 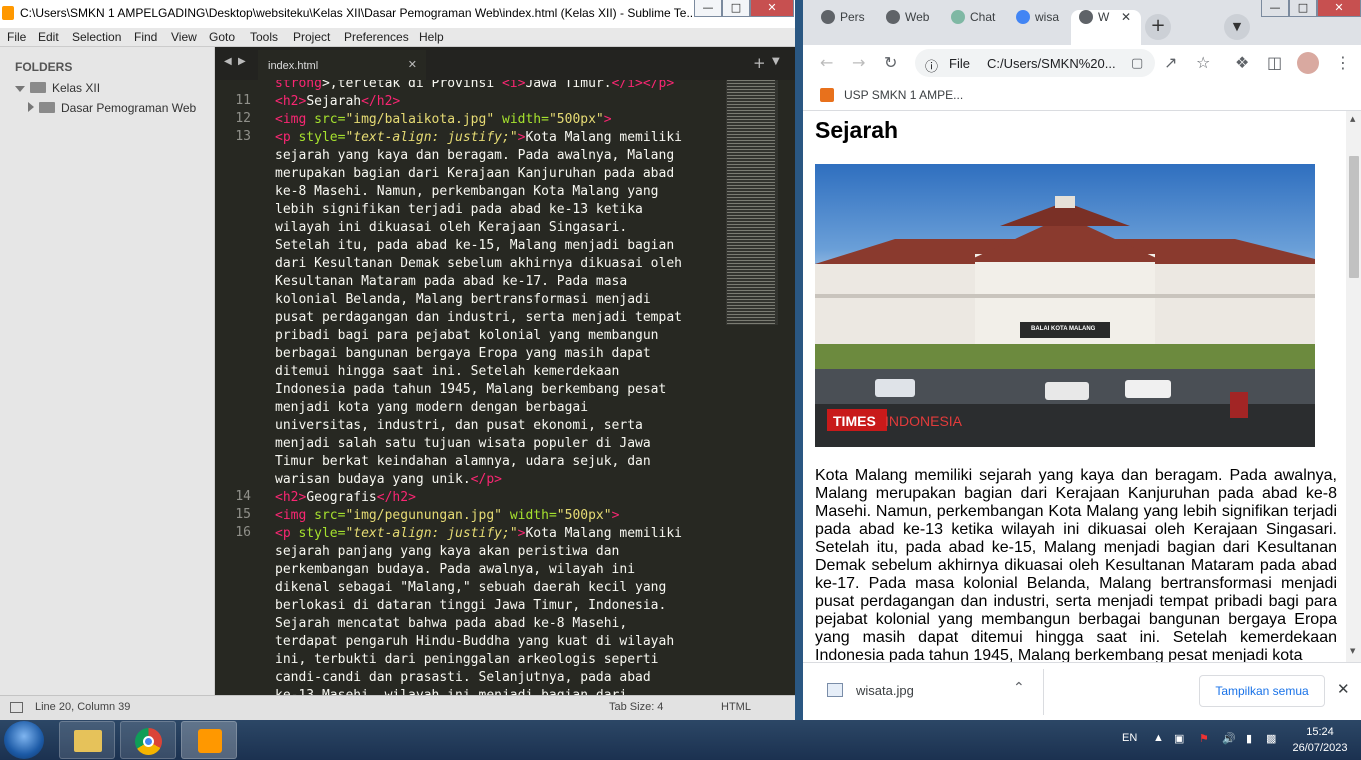 I want to click on battery-icon: ▮, so click(x=1249, y=738).